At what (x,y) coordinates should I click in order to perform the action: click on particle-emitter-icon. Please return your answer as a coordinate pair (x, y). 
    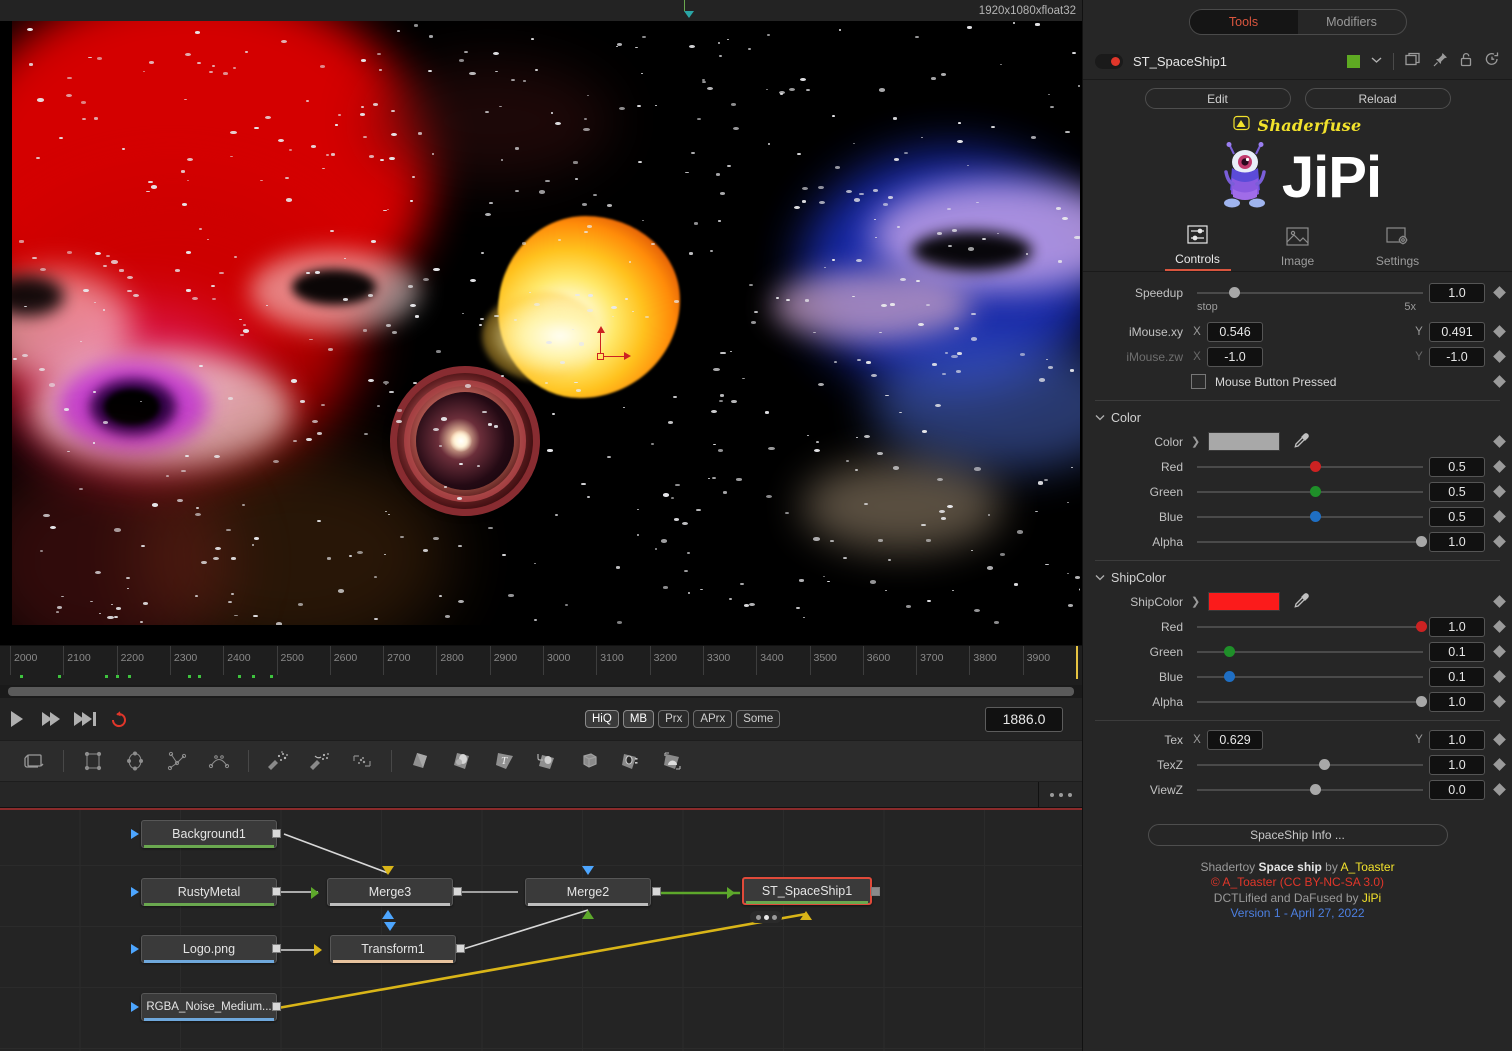
    Looking at the image, I should click on (278, 761).